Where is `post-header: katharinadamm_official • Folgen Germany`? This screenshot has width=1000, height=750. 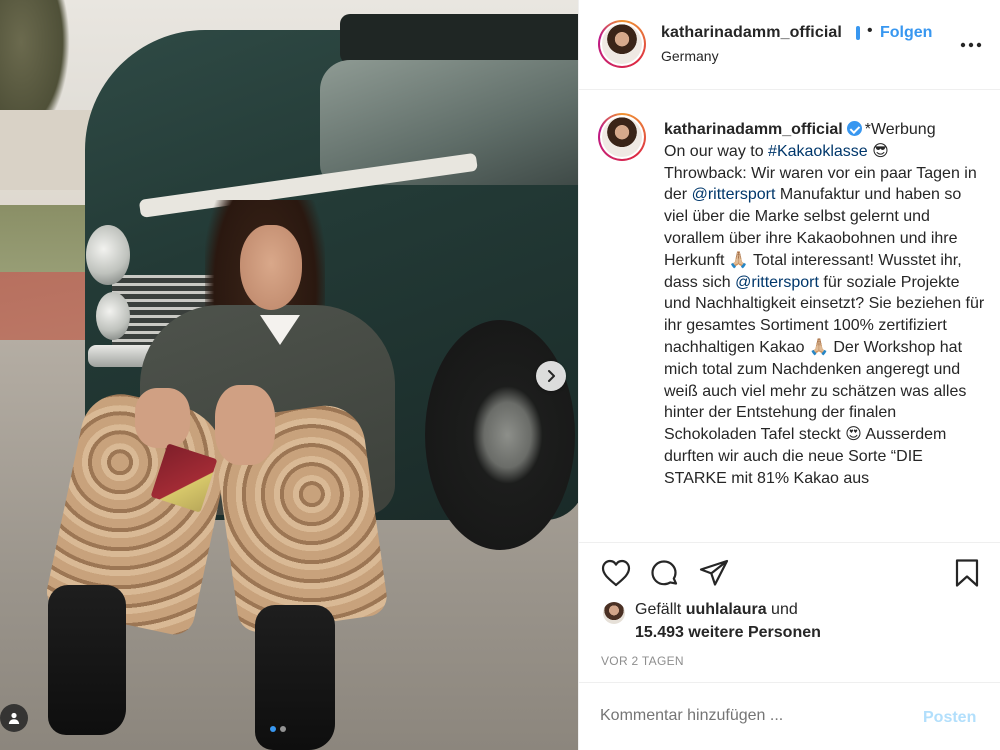
post-header: katharinadamm_official • Folgen Germany is located at coordinates (789, 45).